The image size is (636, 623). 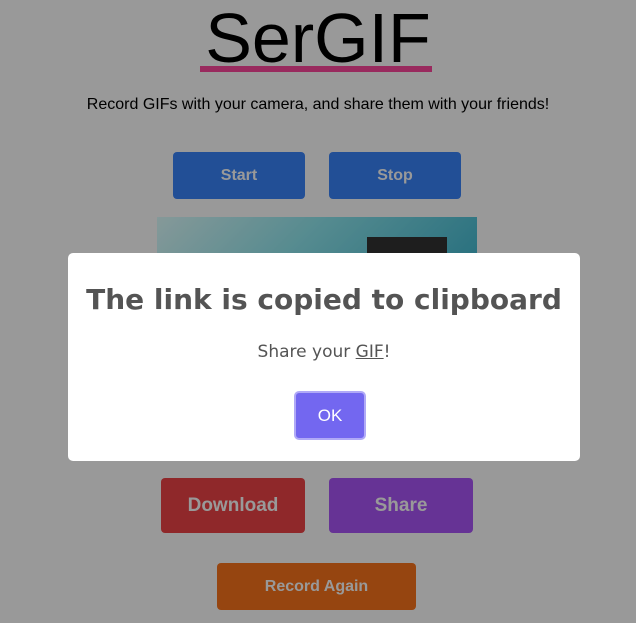 What do you see at coordinates (324, 299) in the screenshot?
I see `dialog-title: The link is copied to clipboard` at bounding box center [324, 299].